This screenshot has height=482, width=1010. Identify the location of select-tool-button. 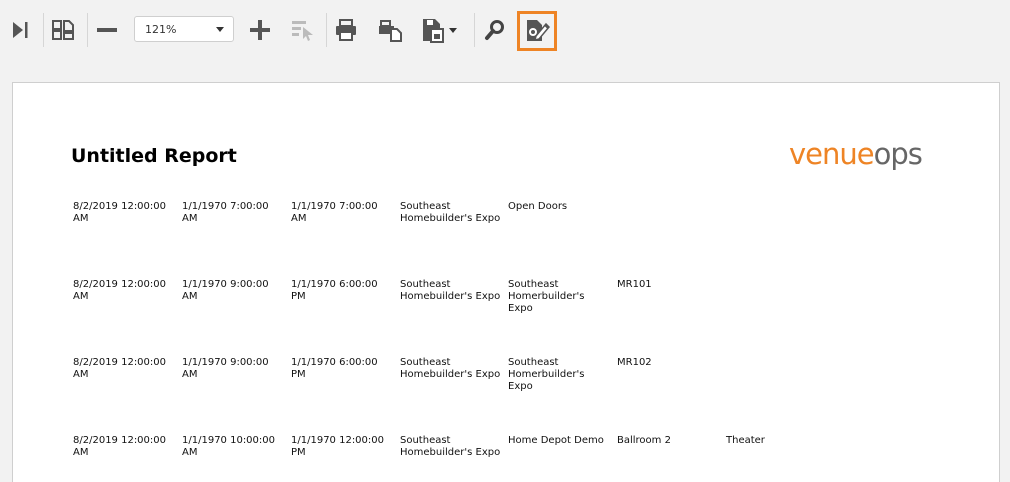
(303, 30).